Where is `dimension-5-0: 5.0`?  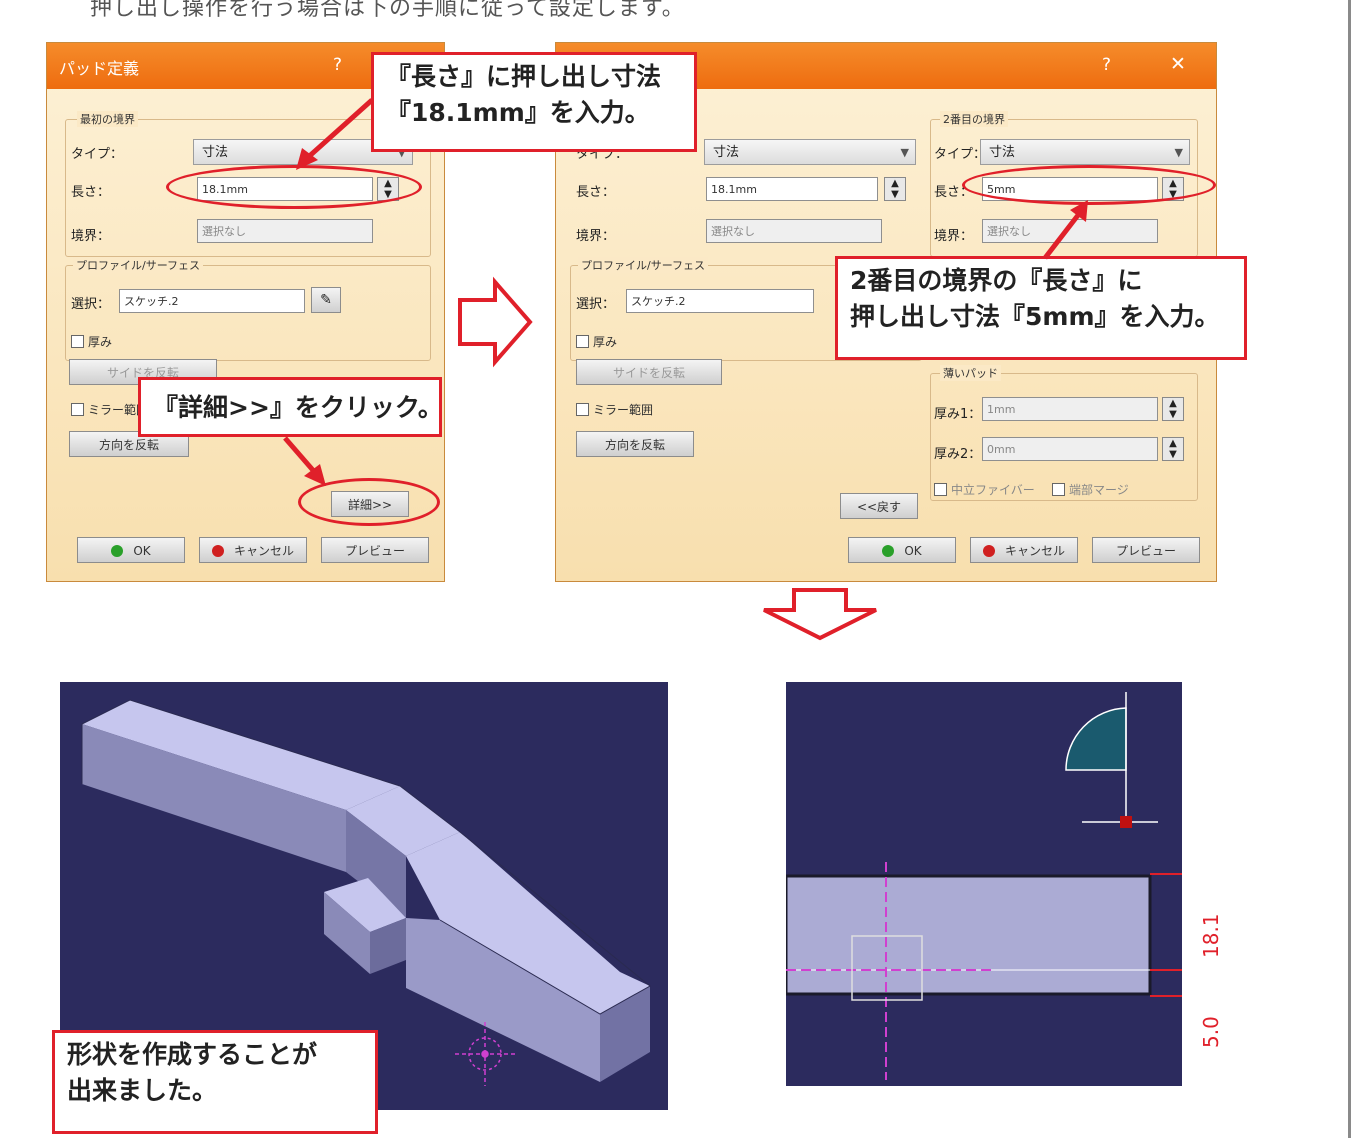 dimension-5-0: 5.0 is located at coordinates (1211, 1032).